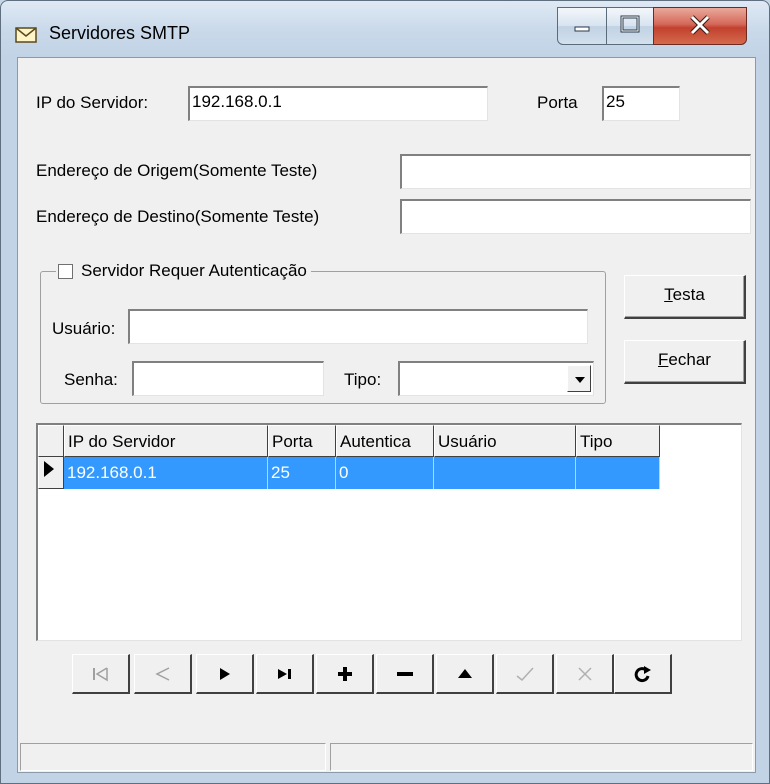 The height and width of the screenshot is (784, 770). I want to click on title-bar: Servidores SMTP, so click(385, 29).